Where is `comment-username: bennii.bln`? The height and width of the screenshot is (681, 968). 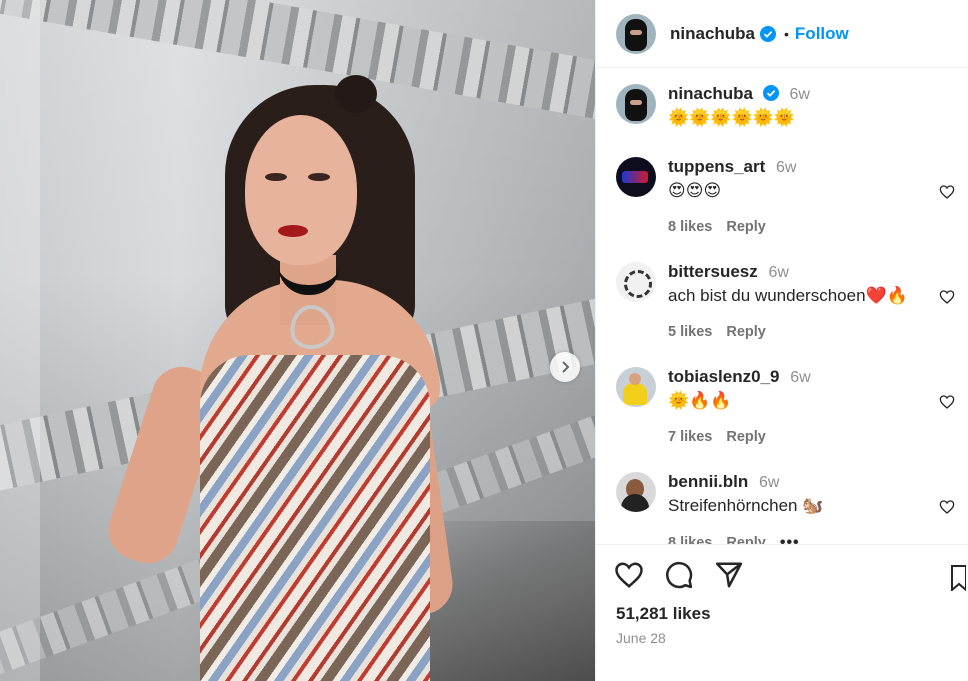 comment-username: bennii.bln is located at coordinates (708, 481).